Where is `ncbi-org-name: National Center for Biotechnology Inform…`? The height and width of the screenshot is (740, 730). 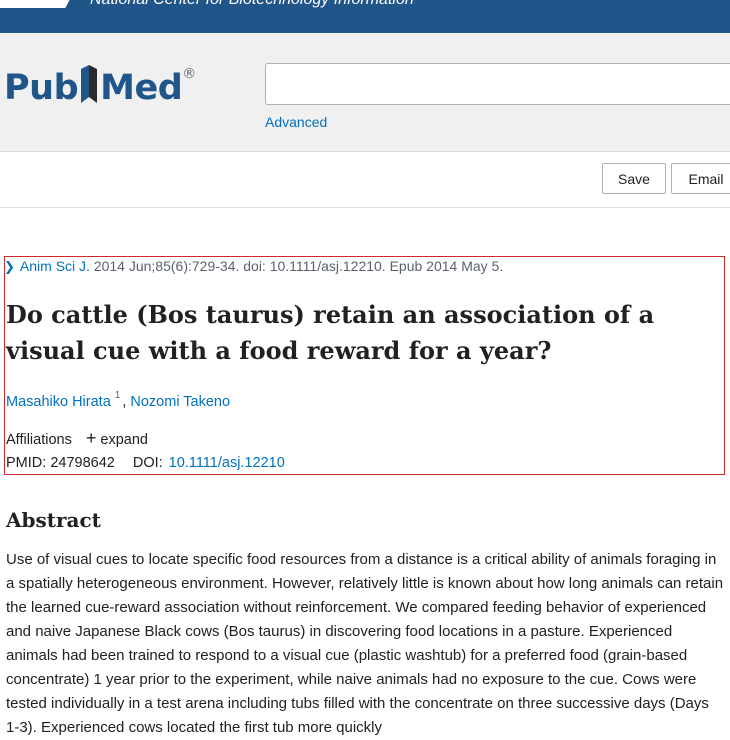 ncbi-org-name: National Center for Biotechnology Inform… is located at coordinates (252, 4).